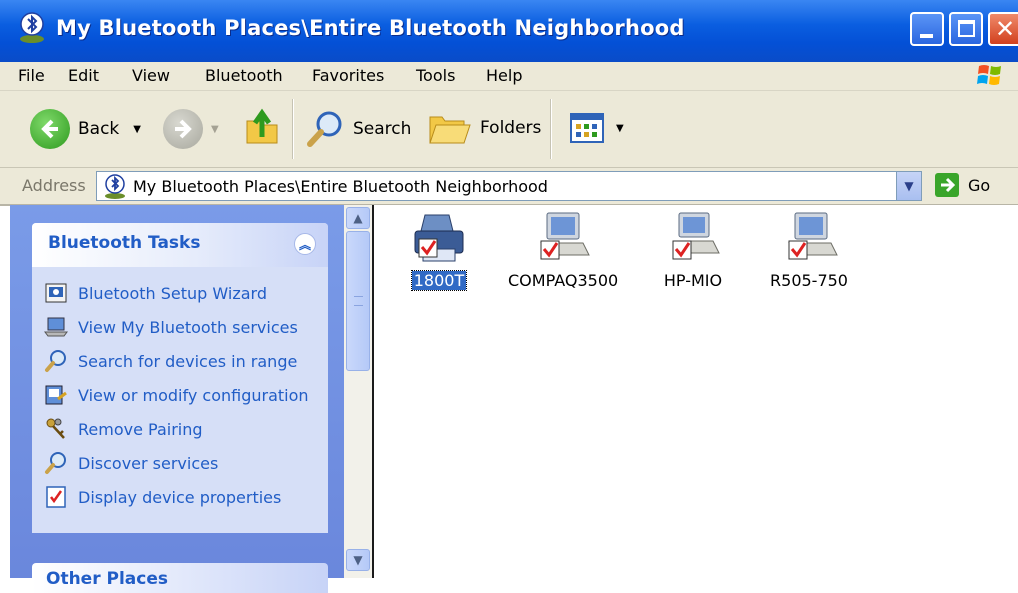 This screenshot has height=593, width=1018. Describe the element at coordinates (56, 429) in the screenshot. I see `keys-icon` at that location.